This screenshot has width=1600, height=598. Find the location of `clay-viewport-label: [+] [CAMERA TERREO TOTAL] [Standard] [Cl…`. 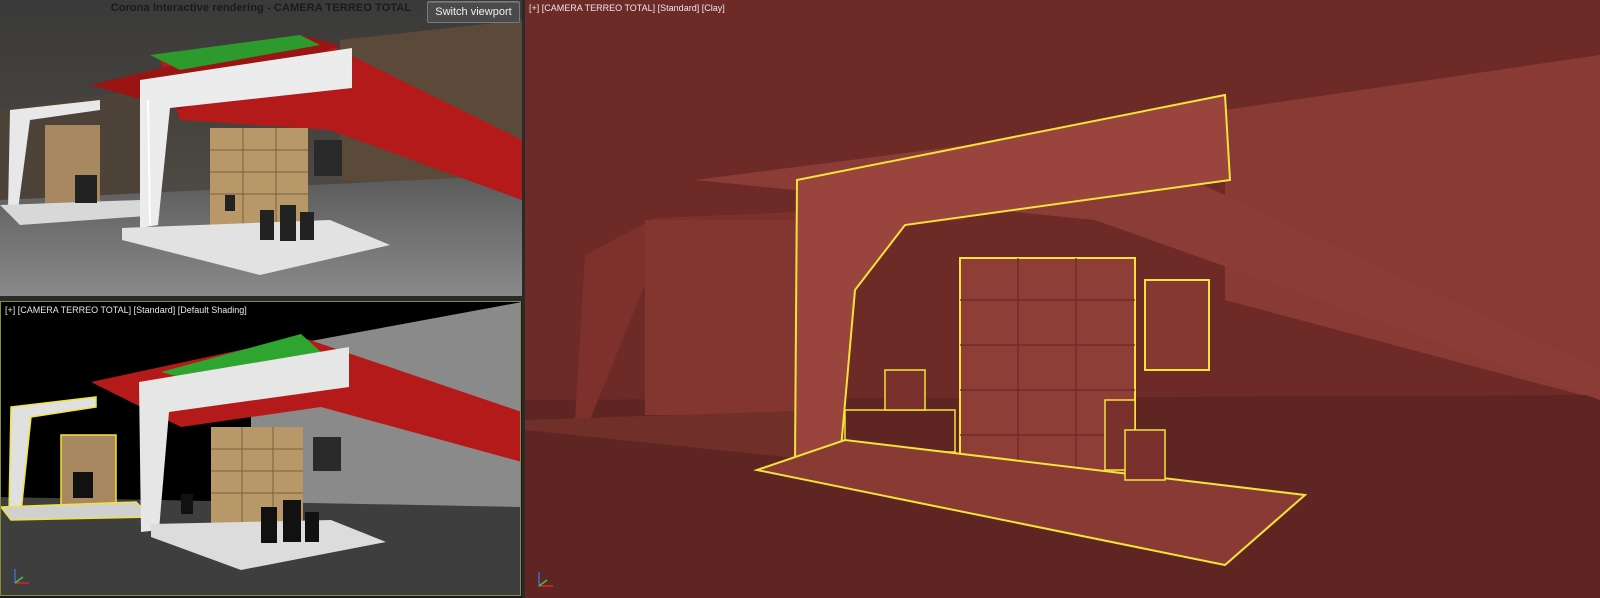

clay-viewport-label: [+] [CAMERA TERREO TOTAL] [Standard] [Cl… is located at coordinates (627, 8).